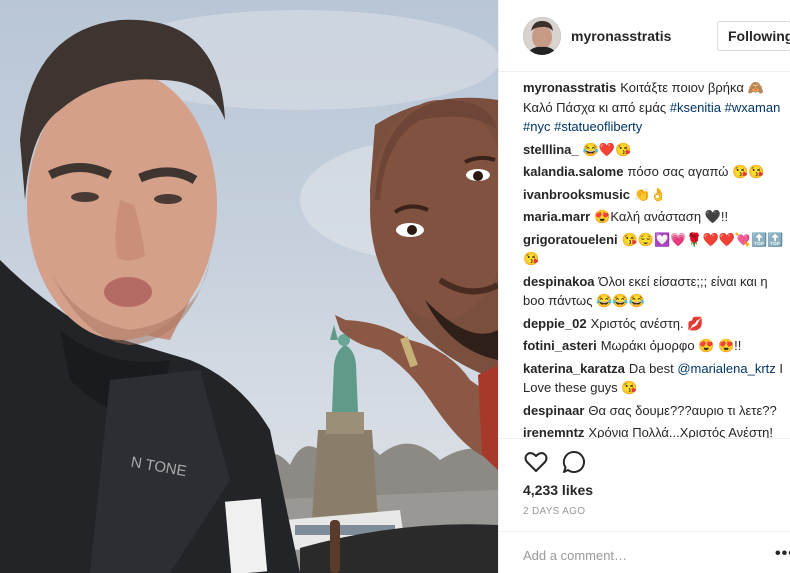 The height and width of the screenshot is (573, 790). I want to click on more-options-button: •••, so click(782, 554).